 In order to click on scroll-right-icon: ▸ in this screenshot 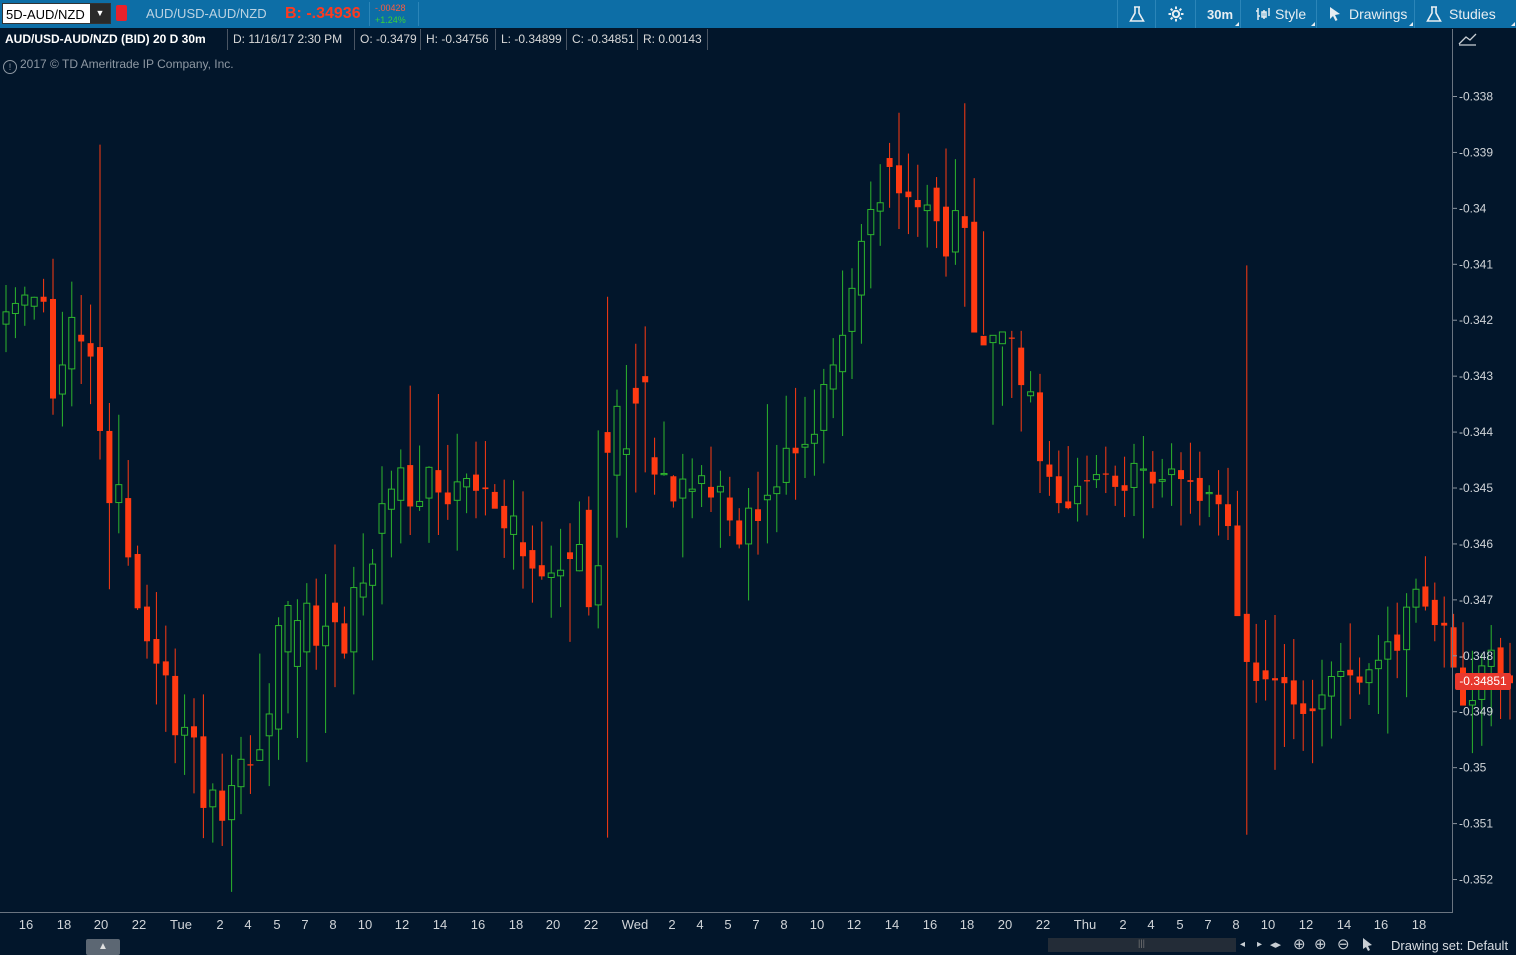, I will do `click(1259, 944)`.